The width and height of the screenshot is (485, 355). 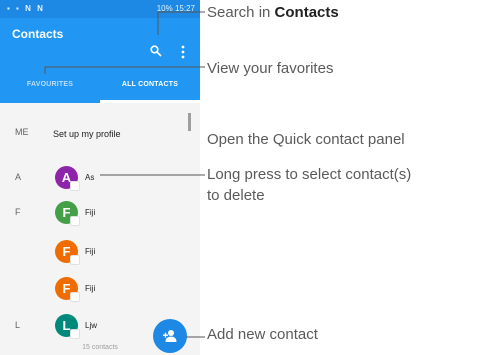 I want to click on callout-search: Search in Contacts, so click(x=273, y=12).